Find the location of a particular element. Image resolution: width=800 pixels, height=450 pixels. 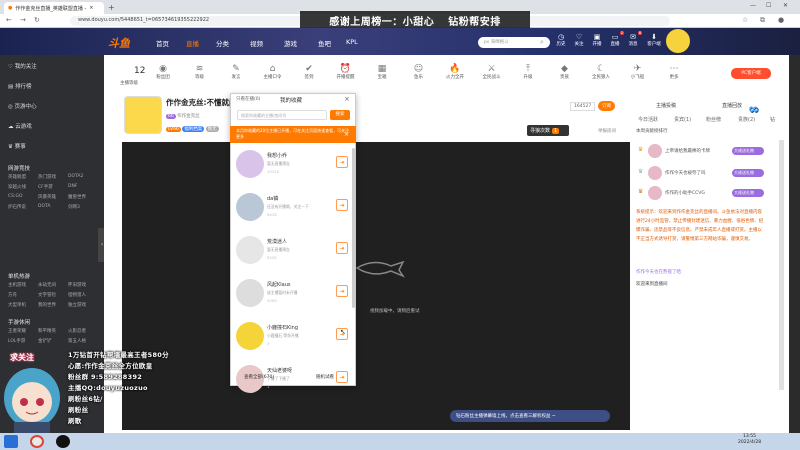

toolbar-item: ▦ 宝箱 is located at coordinates (382, 72).